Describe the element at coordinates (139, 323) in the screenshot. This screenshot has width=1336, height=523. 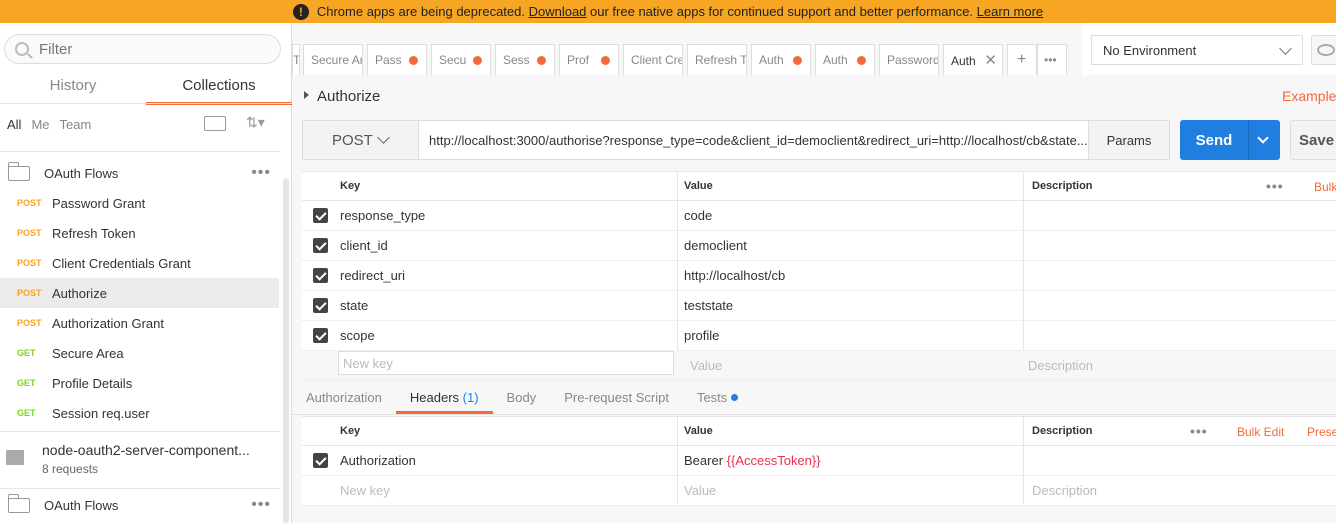
I see `request-item: POST Authorization Grant` at that location.